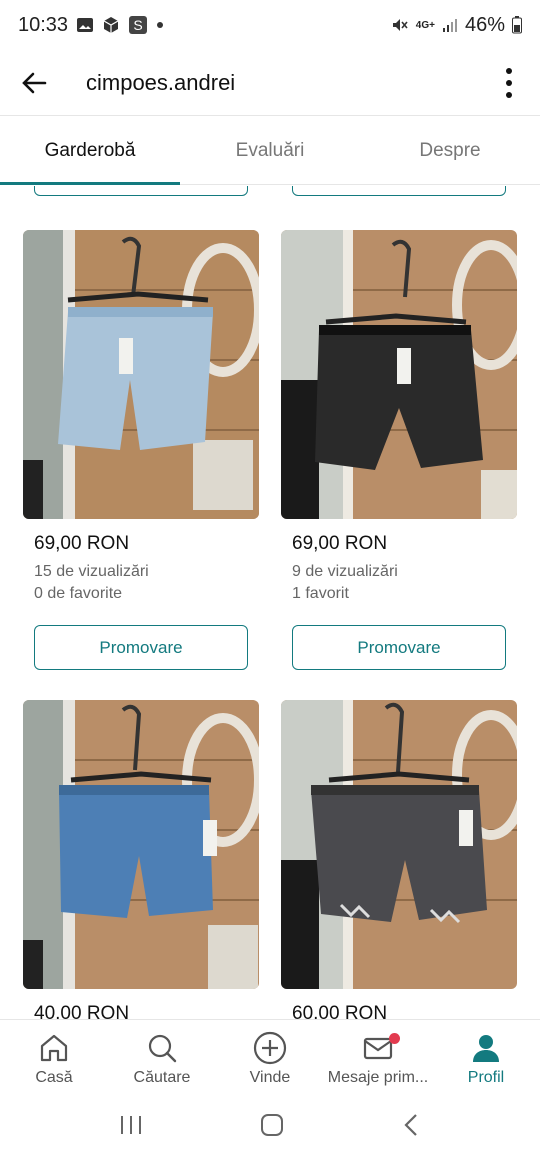  I want to click on nav-profile: Profil, so click(486, 1058).